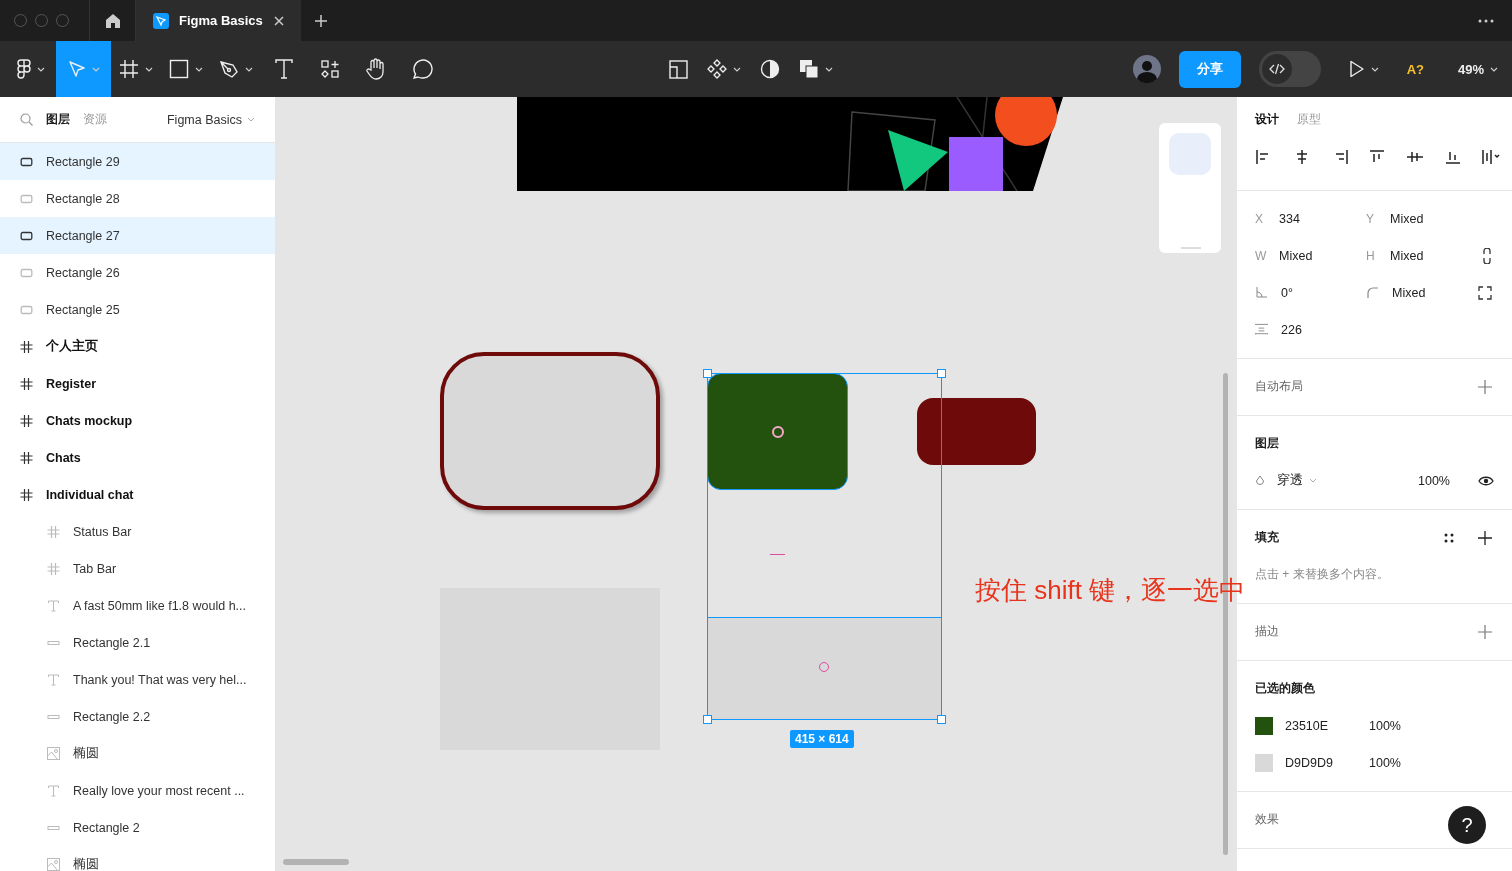  What do you see at coordinates (137, 827) in the screenshot?
I see `layer-item: Rectangle 2` at bounding box center [137, 827].